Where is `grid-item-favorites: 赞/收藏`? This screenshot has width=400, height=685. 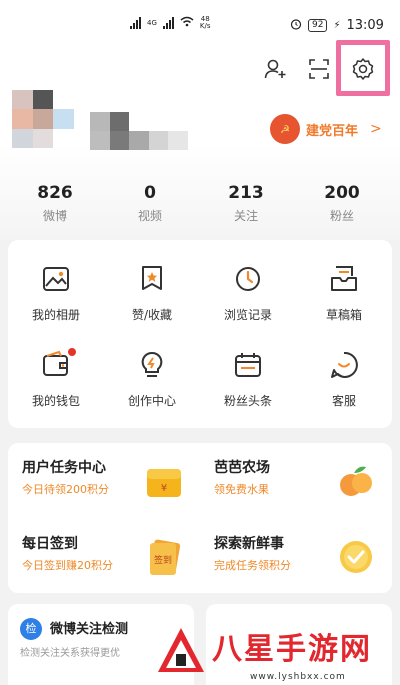
grid-item-favorites: 赞/收藏 is located at coordinates (152, 299).